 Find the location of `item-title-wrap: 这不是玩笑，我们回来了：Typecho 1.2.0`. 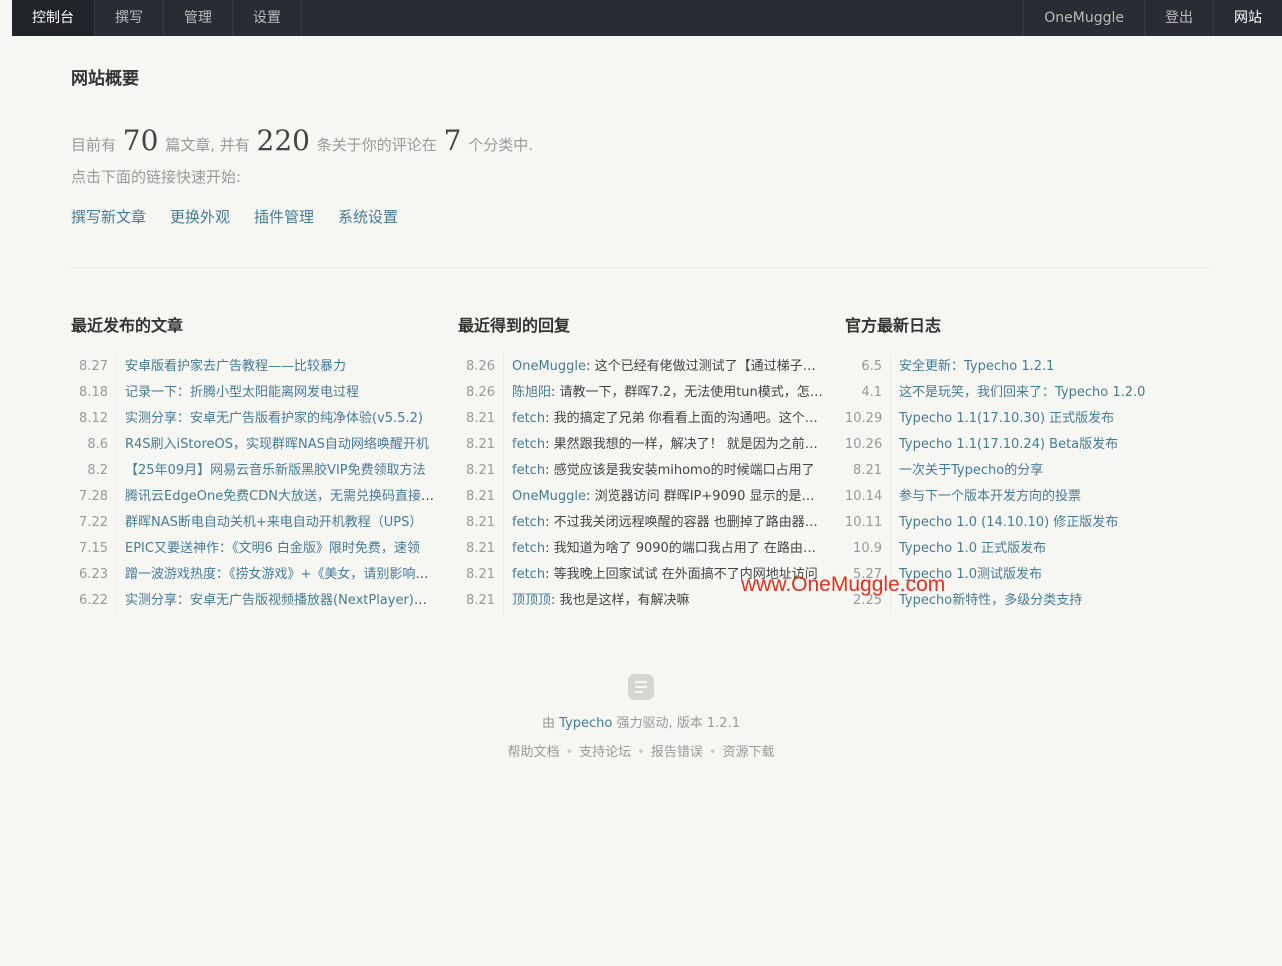

item-title-wrap: 这不是玩笑，我们回来了：Typecho 1.2.0 is located at coordinates (1051, 393).